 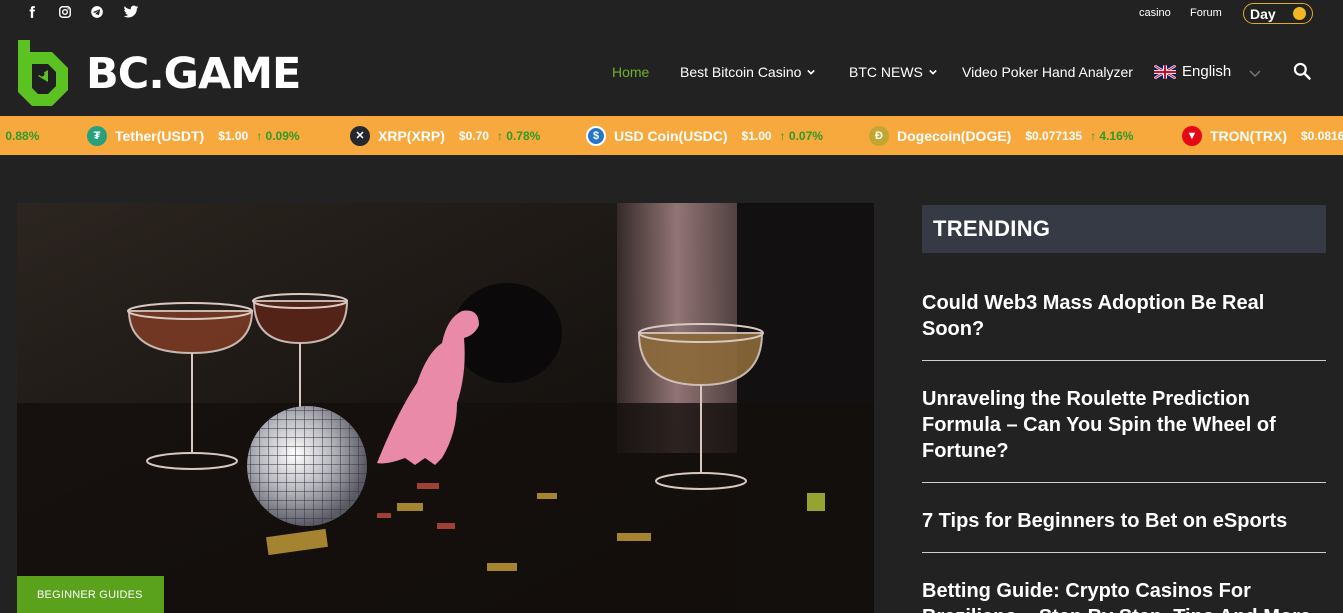 I want to click on site-logo: BC.GAME, so click(x=158, y=72).